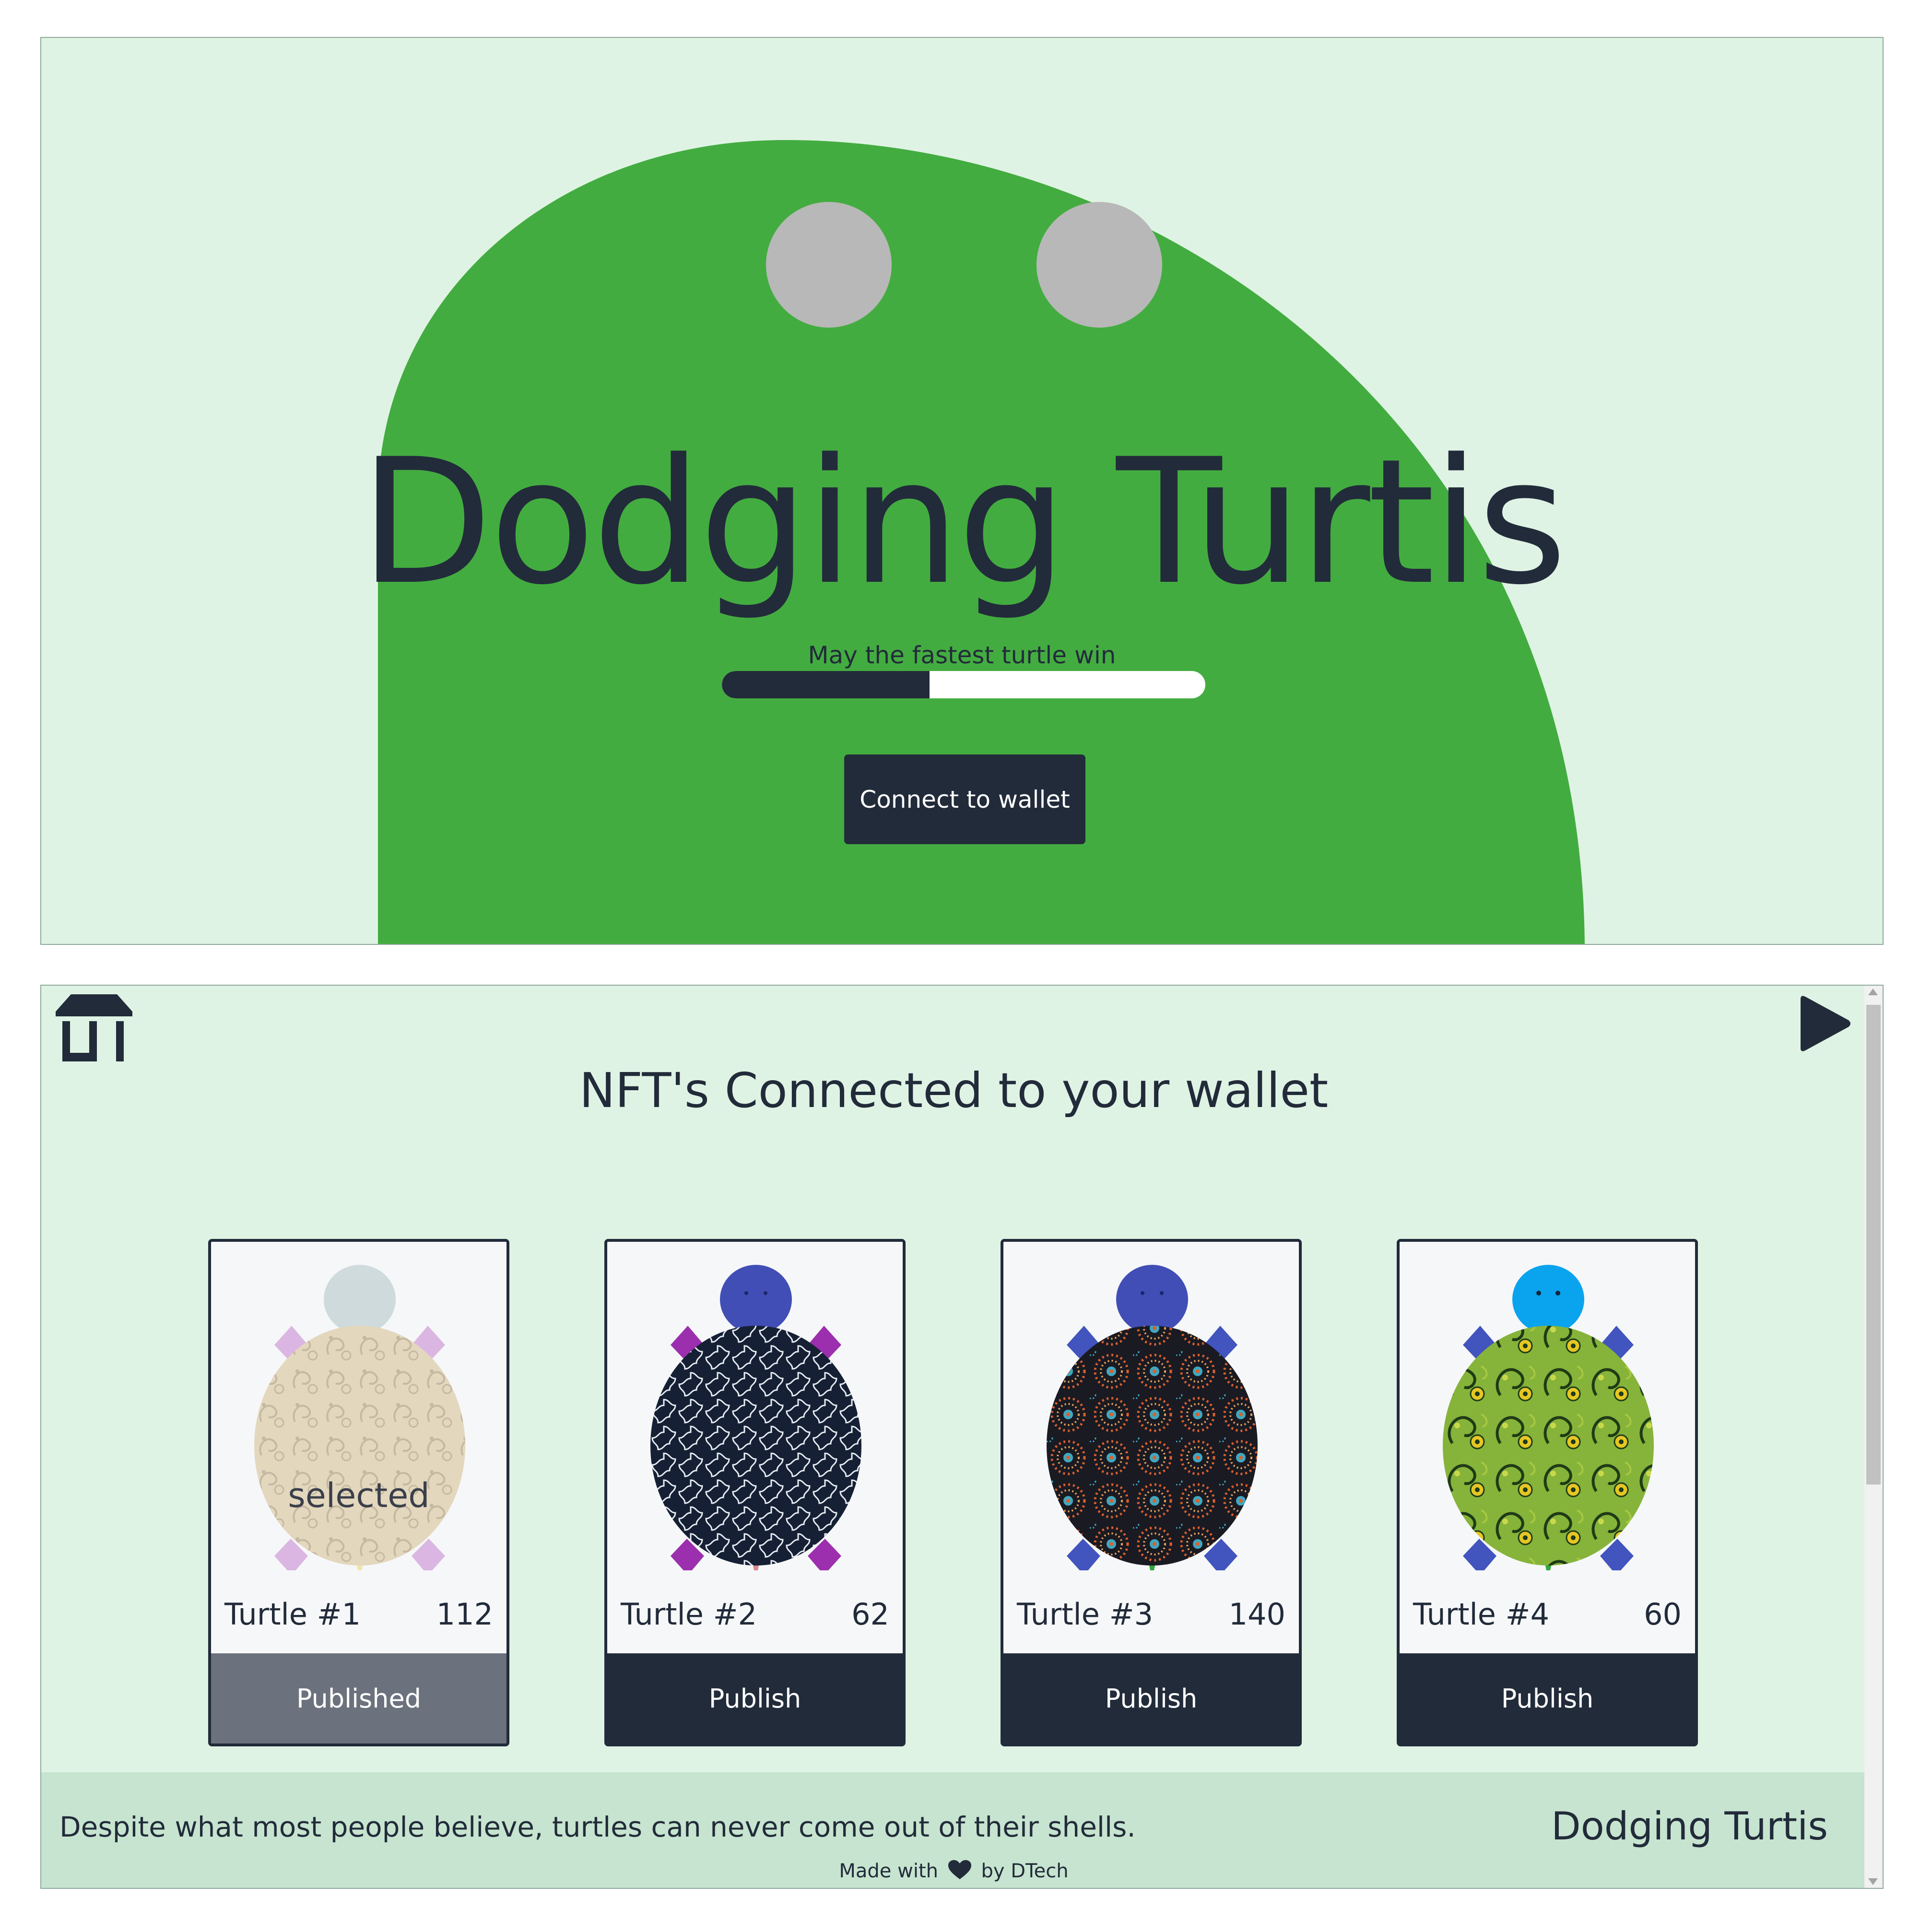 Image resolution: width=1920 pixels, height=1932 pixels. Describe the element at coordinates (1873, 1881) in the screenshot. I see `scroll-down-arrow-icon` at that location.